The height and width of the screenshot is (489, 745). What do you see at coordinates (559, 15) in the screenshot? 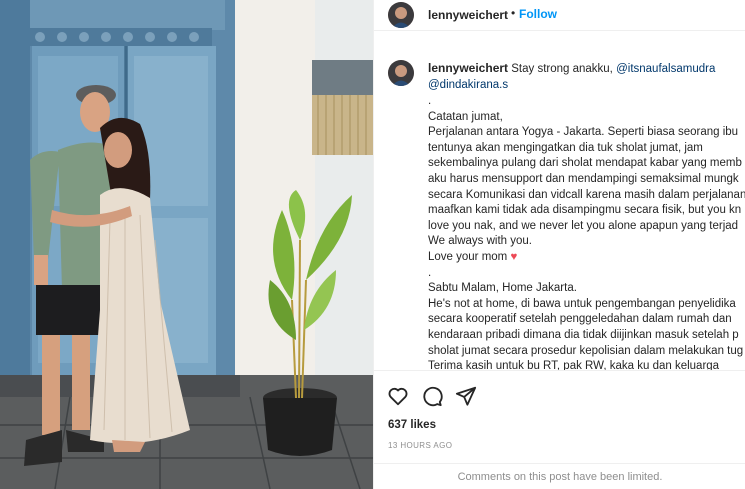
I see `post-header: lennyweichert • Follow` at bounding box center [559, 15].